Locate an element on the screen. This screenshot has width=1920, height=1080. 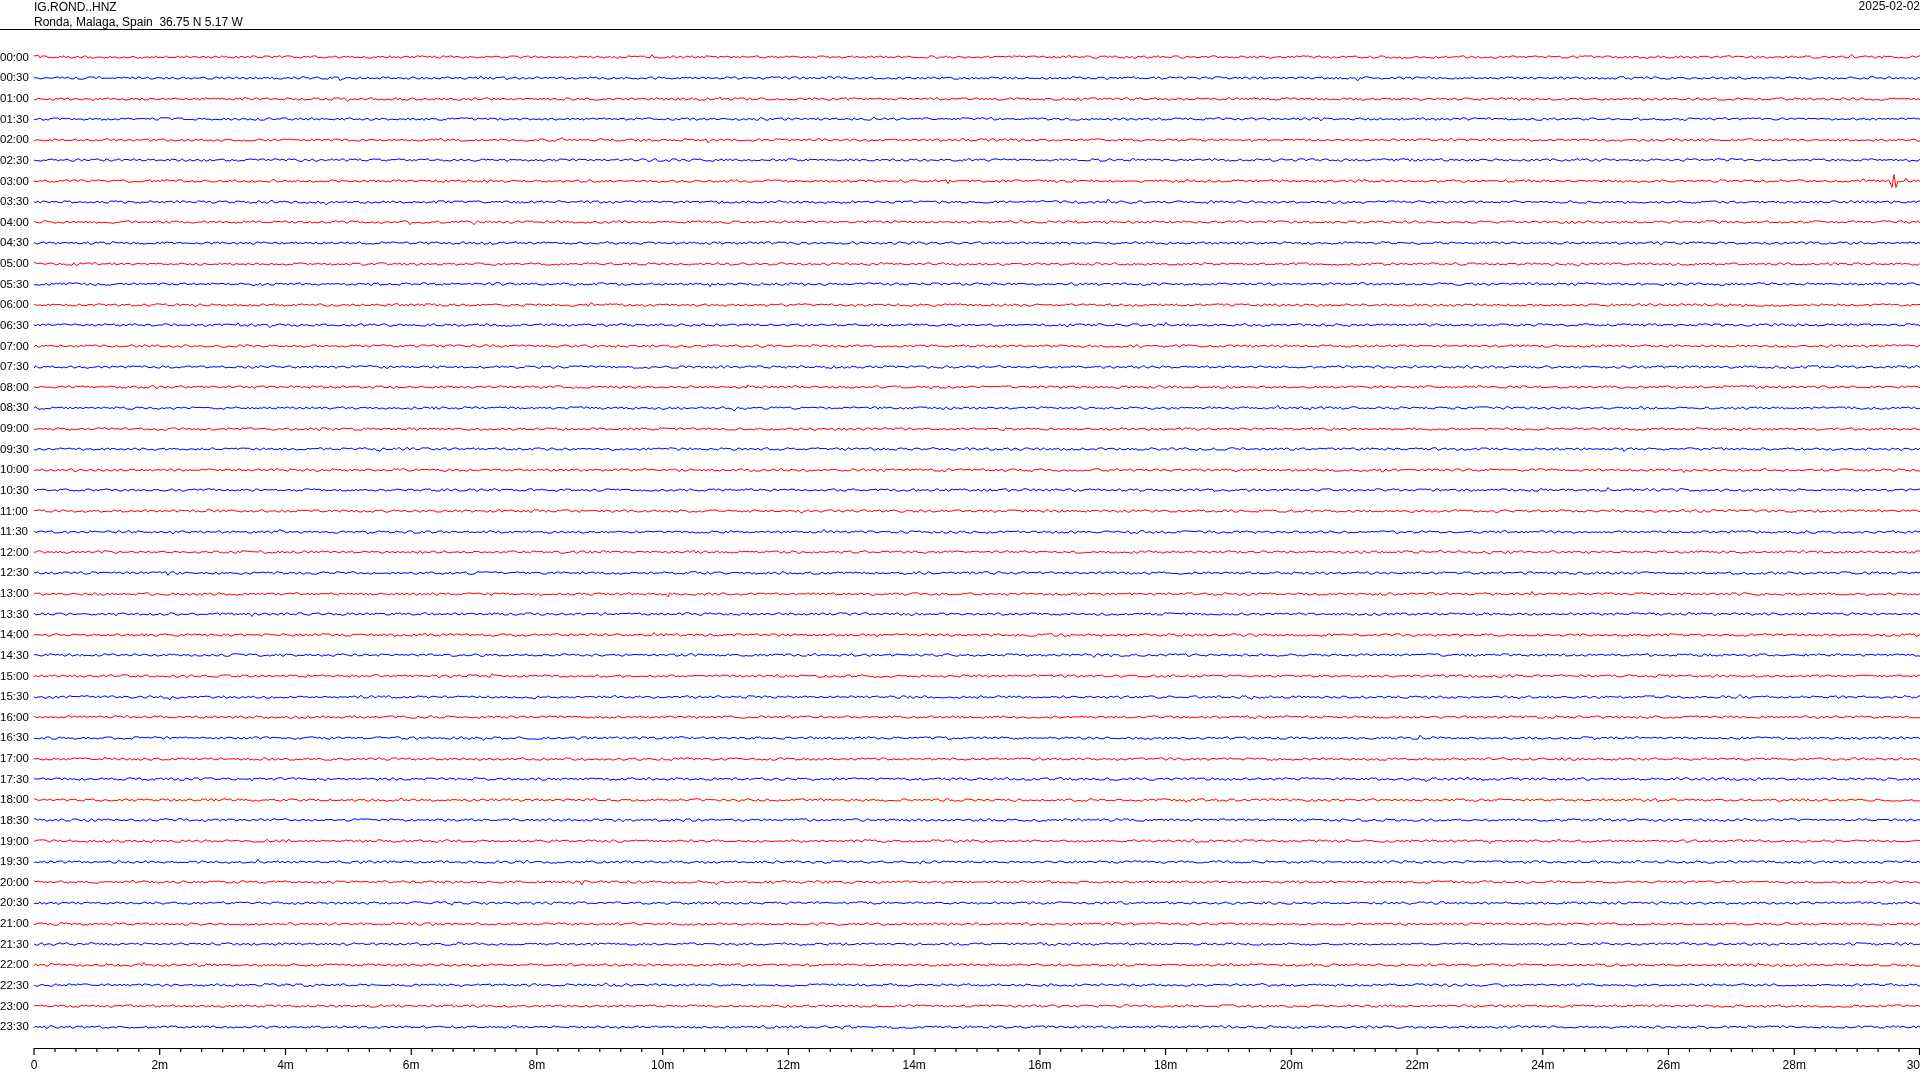
time-label: 11:30 is located at coordinates (14, 532).